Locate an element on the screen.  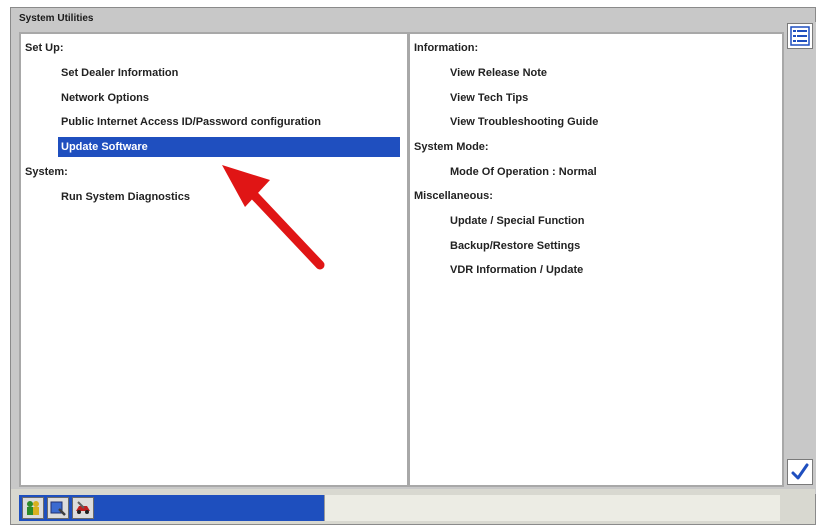
list-icon is located at coordinates (800, 36).